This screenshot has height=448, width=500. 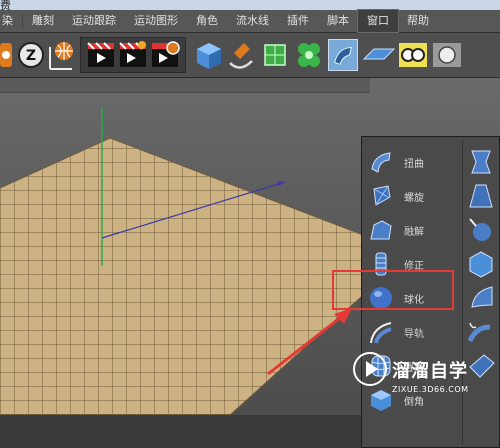 I want to click on menu-motion-tracking: 运动跟踪, so click(x=94, y=21).